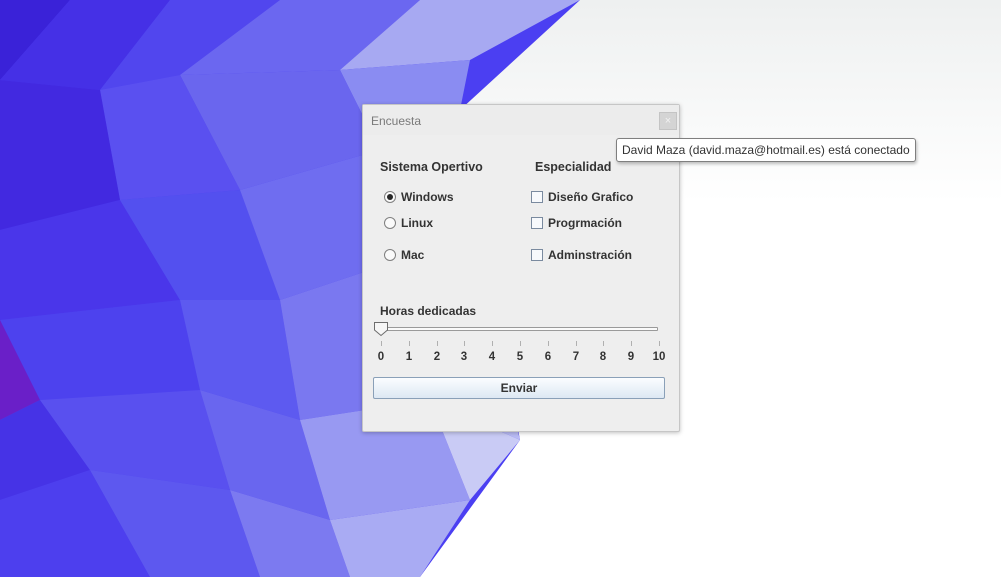 The width and height of the screenshot is (1001, 577). What do you see at coordinates (409, 357) in the screenshot?
I see `slider-tick-label: 1` at bounding box center [409, 357].